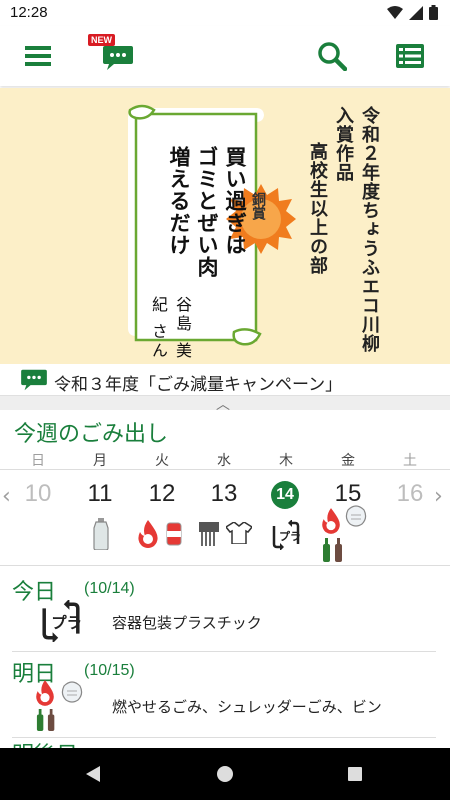 The image size is (450, 800). What do you see at coordinates (94, 774) in the screenshot?
I see `back-icon` at bounding box center [94, 774].